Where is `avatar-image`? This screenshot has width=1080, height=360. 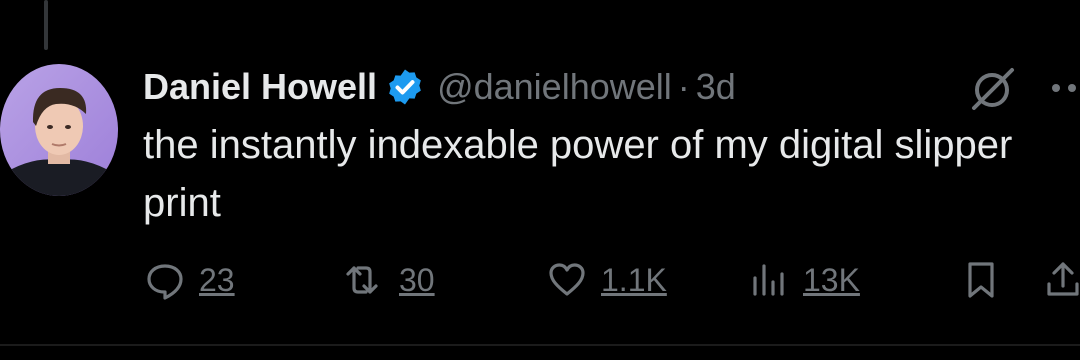 avatar-image is located at coordinates (59, 130).